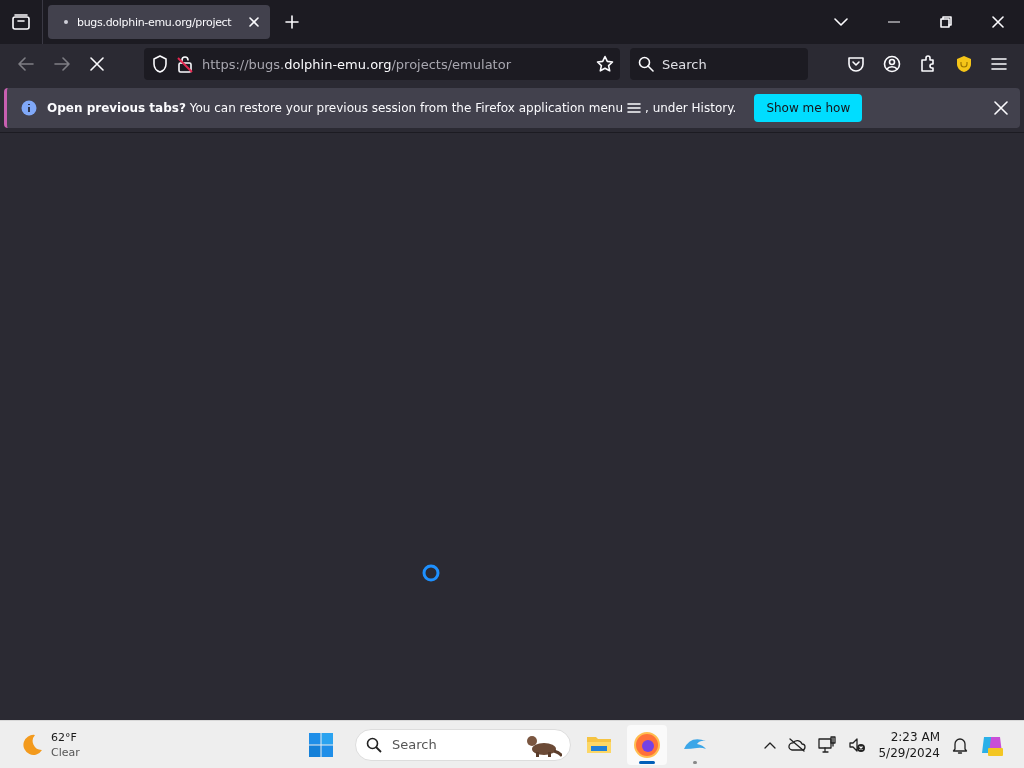  Describe the element at coordinates (808, 108) in the screenshot. I see `show-me-how-button: Show me how` at that location.